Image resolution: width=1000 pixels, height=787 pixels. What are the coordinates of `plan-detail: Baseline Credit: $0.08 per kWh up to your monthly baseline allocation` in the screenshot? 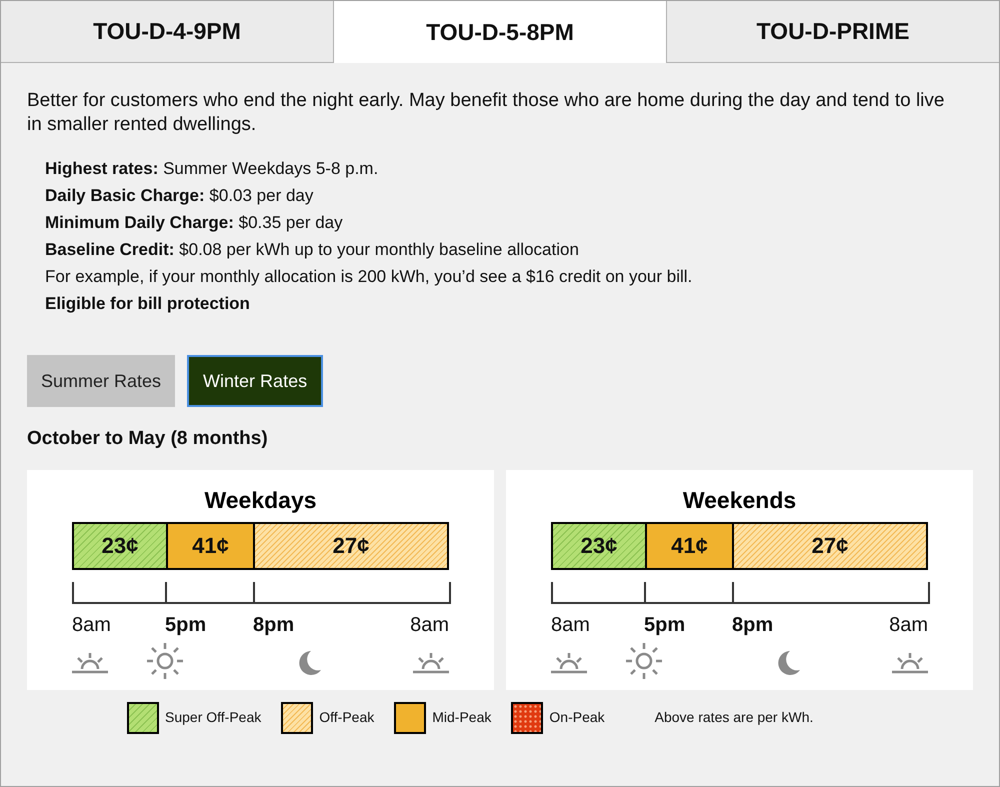 It's located at (312, 250).